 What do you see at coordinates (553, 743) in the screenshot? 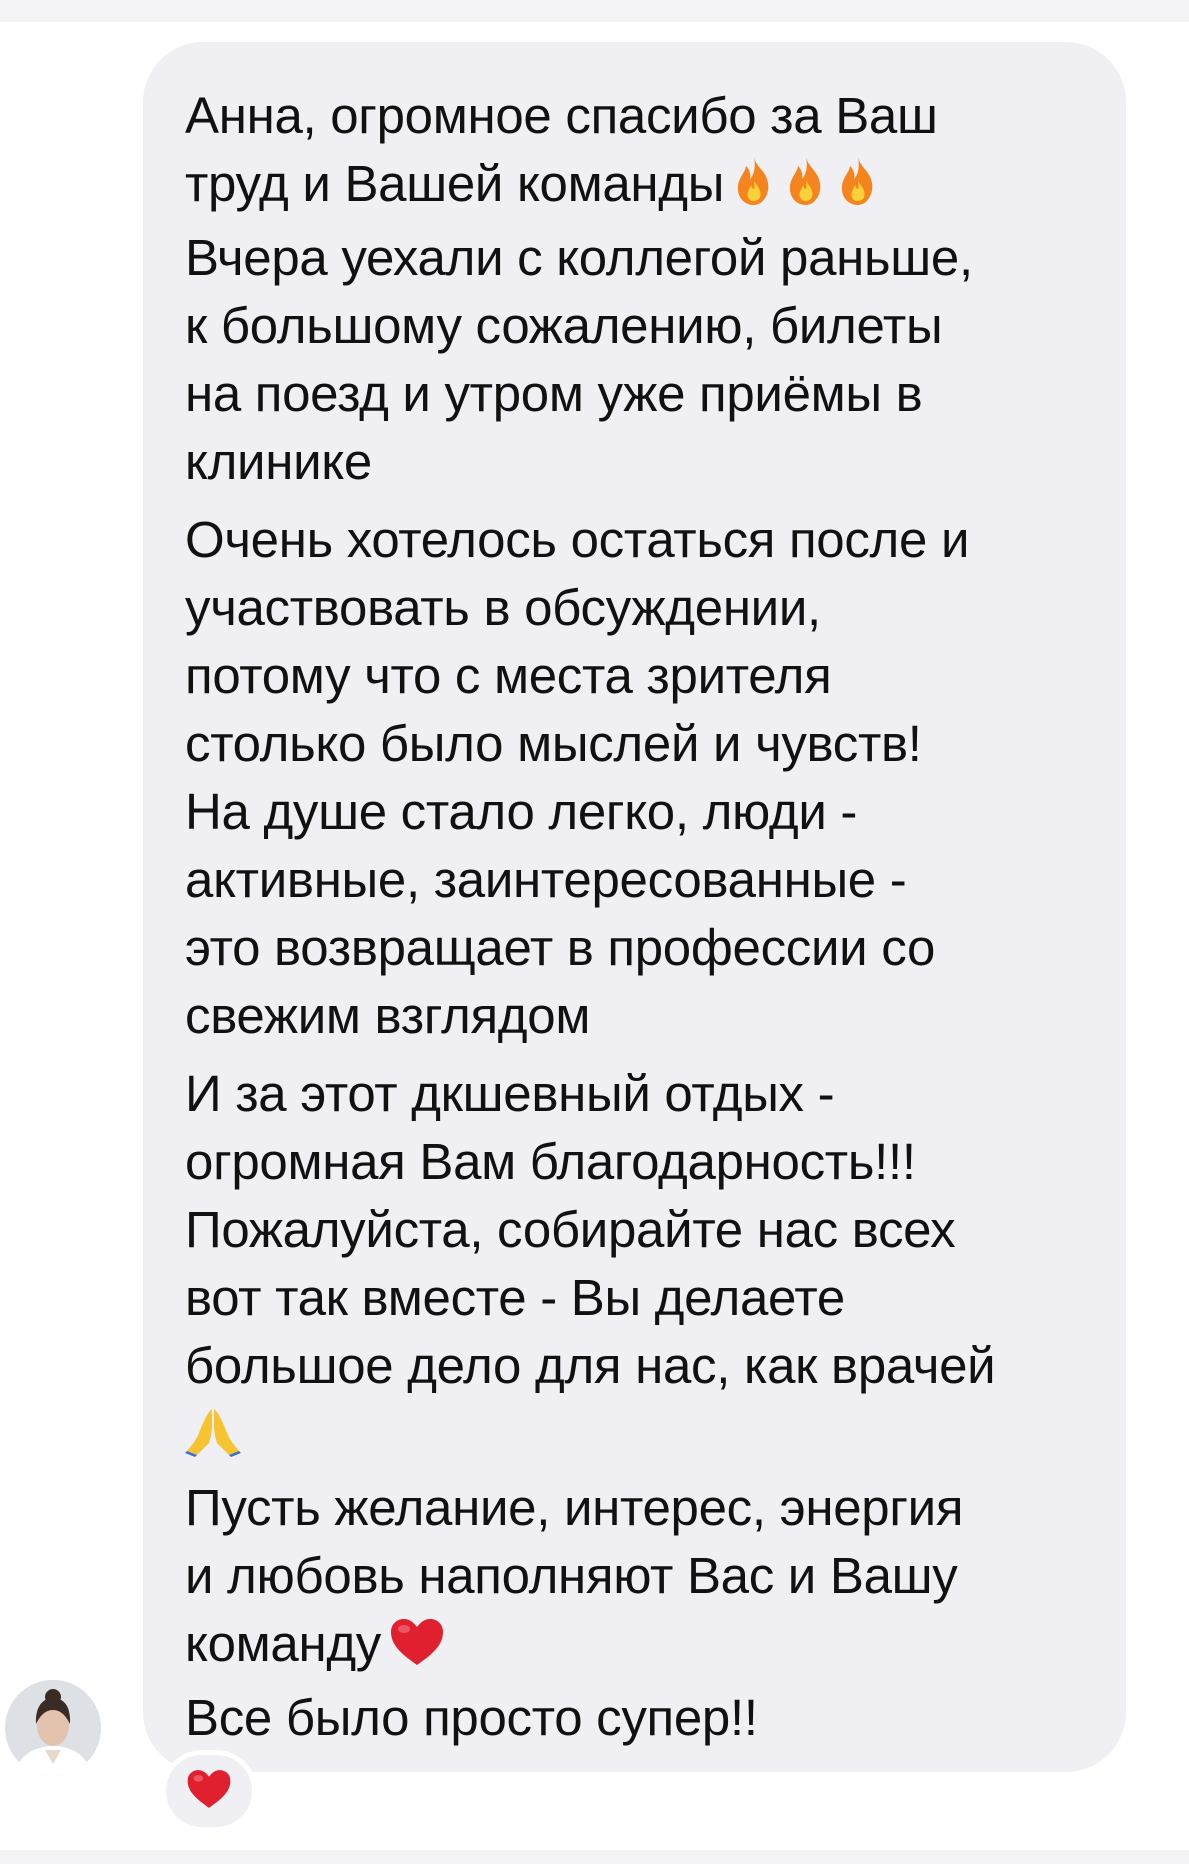
I see `message-line: столько было мыслей и чувств!` at bounding box center [553, 743].